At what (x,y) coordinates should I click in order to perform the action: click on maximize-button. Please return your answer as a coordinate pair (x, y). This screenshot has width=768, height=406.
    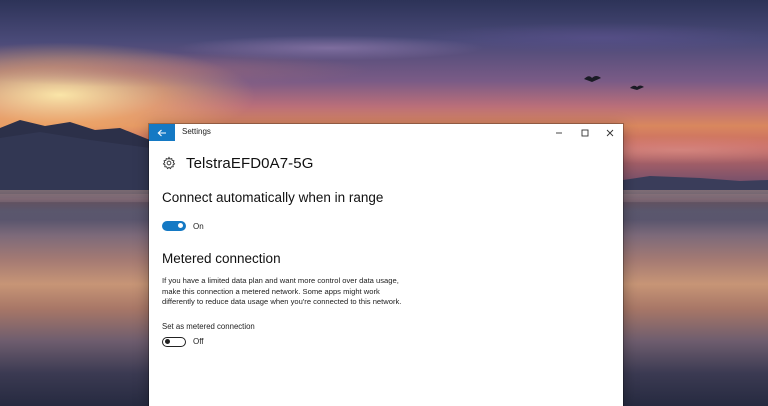
    Looking at the image, I should click on (585, 132).